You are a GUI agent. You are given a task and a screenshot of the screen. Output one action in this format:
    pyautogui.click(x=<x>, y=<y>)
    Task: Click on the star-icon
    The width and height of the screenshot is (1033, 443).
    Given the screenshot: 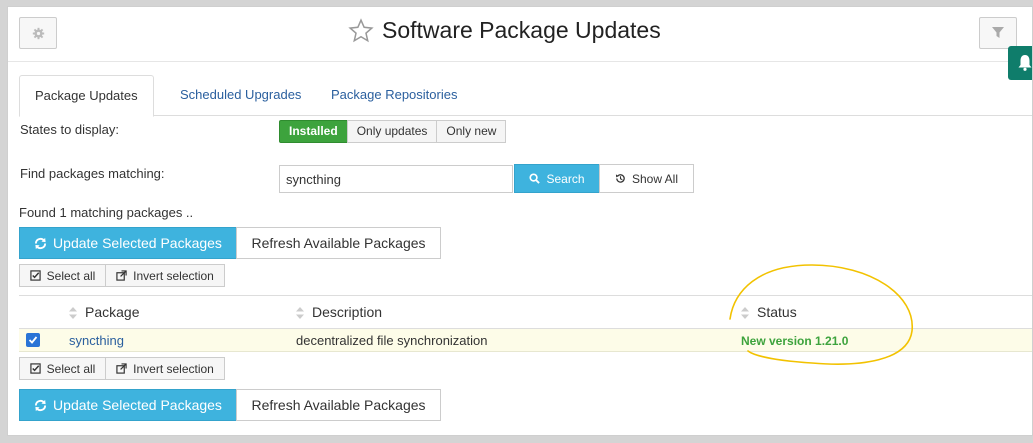 What is the action you would take?
    pyautogui.click(x=361, y=30)
    